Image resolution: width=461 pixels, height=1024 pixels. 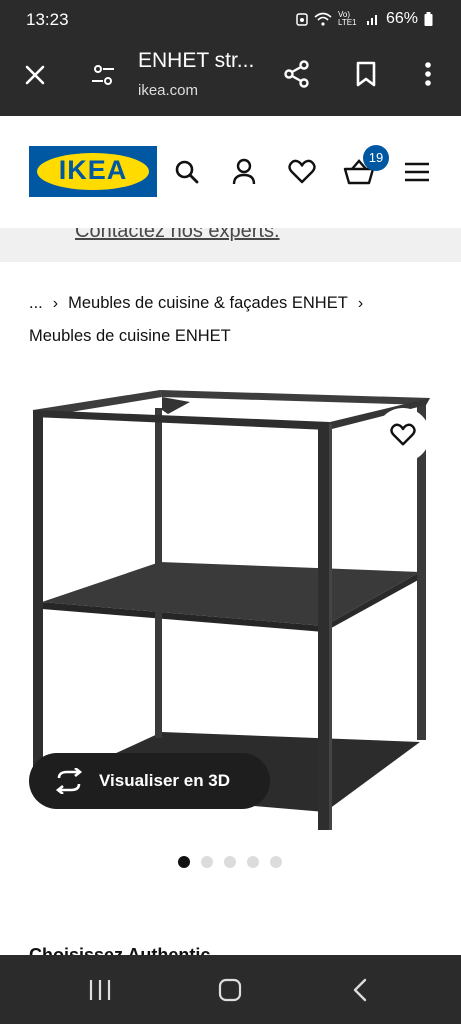 I want to click on view-in-3d-button: Visualiser en 3D, so click(x=149, y=781).